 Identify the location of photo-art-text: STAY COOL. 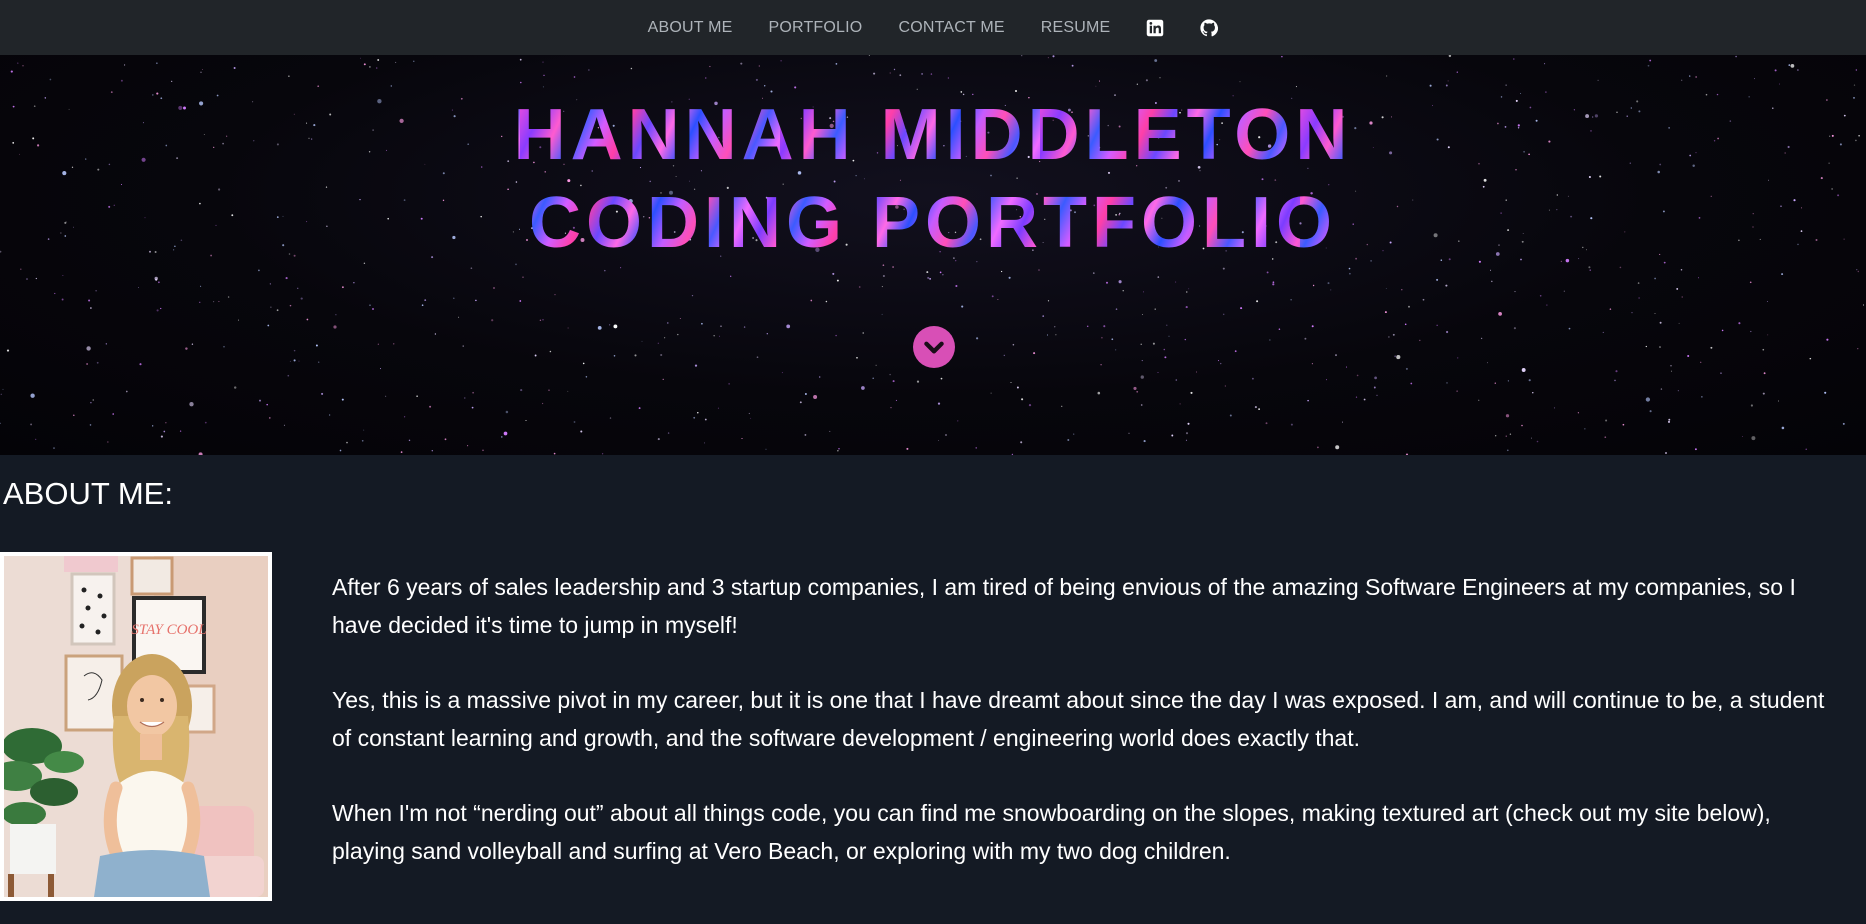
(168, 630).